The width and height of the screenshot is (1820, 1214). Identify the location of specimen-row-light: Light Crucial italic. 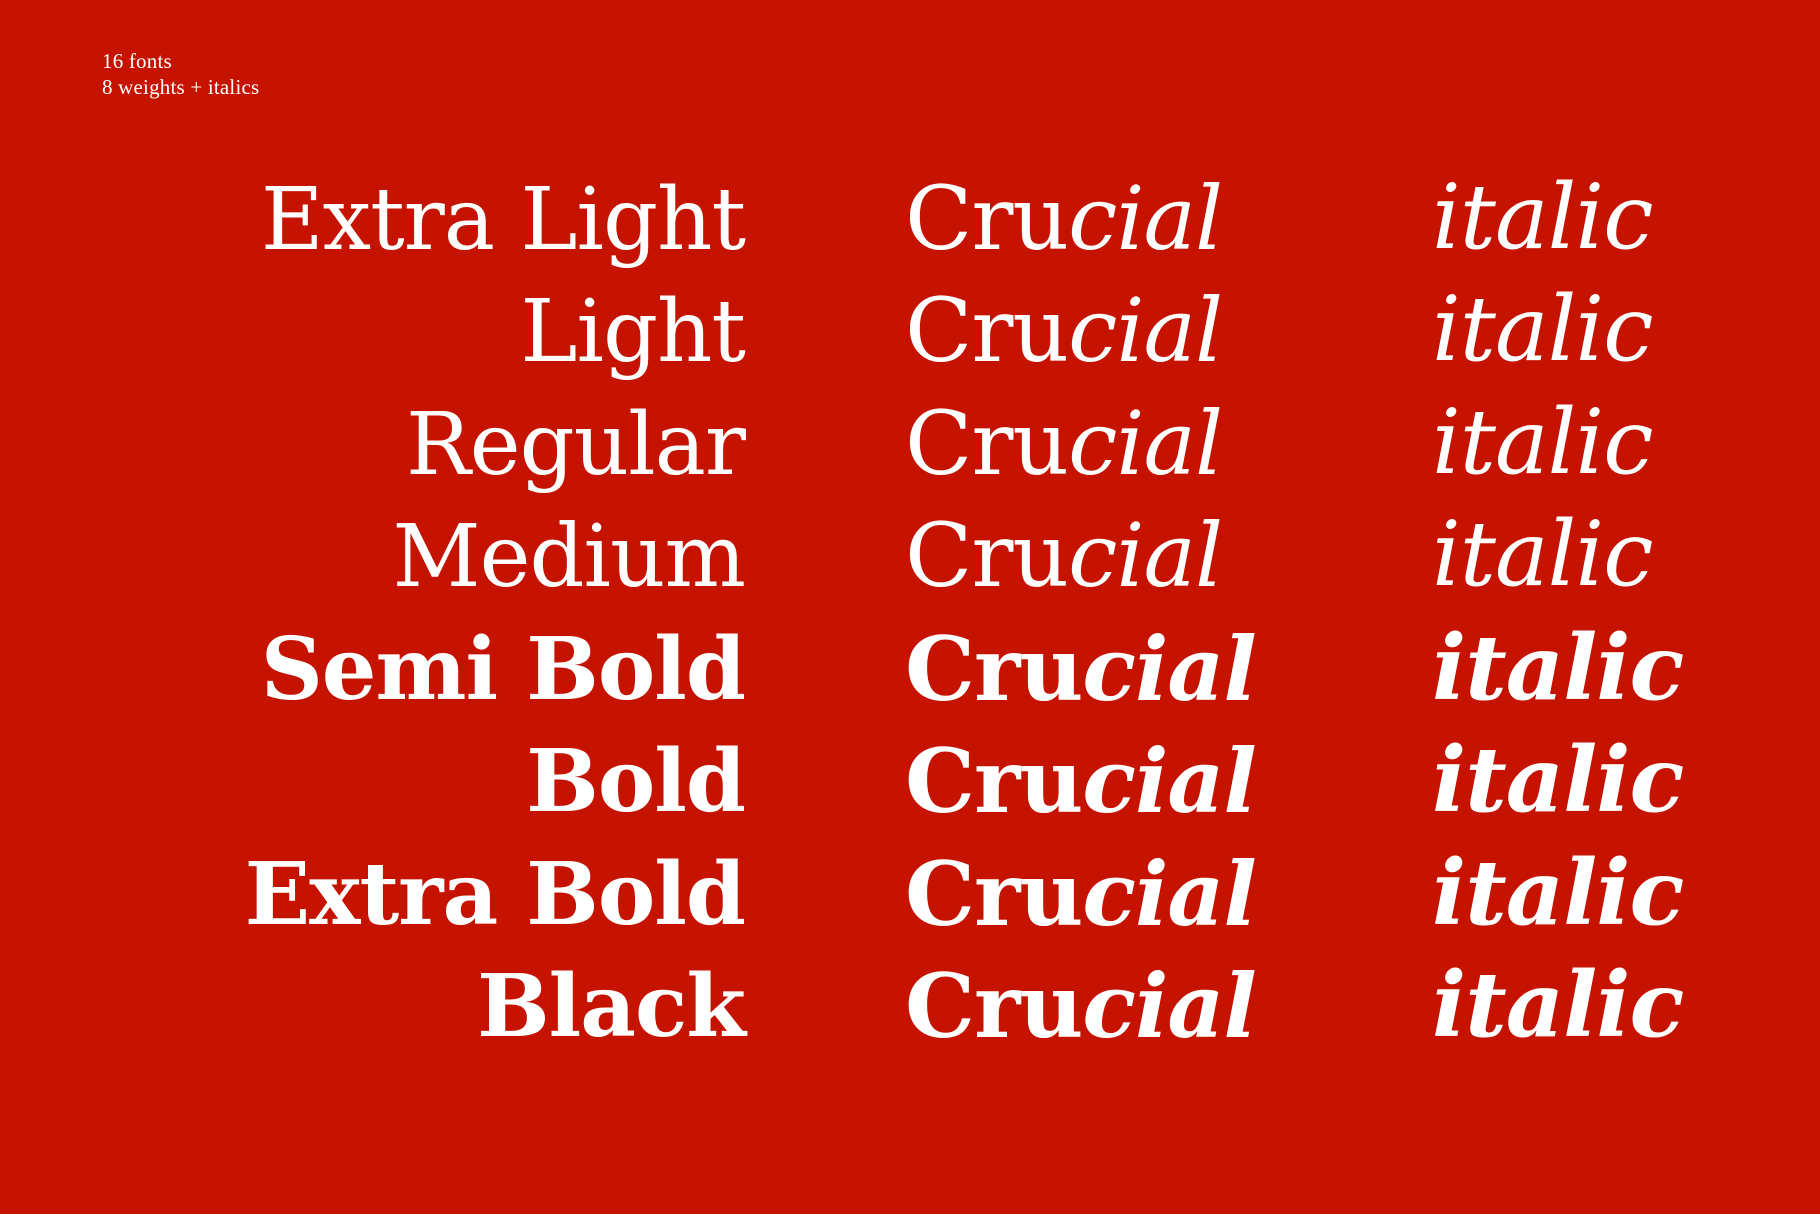
(910, 335).